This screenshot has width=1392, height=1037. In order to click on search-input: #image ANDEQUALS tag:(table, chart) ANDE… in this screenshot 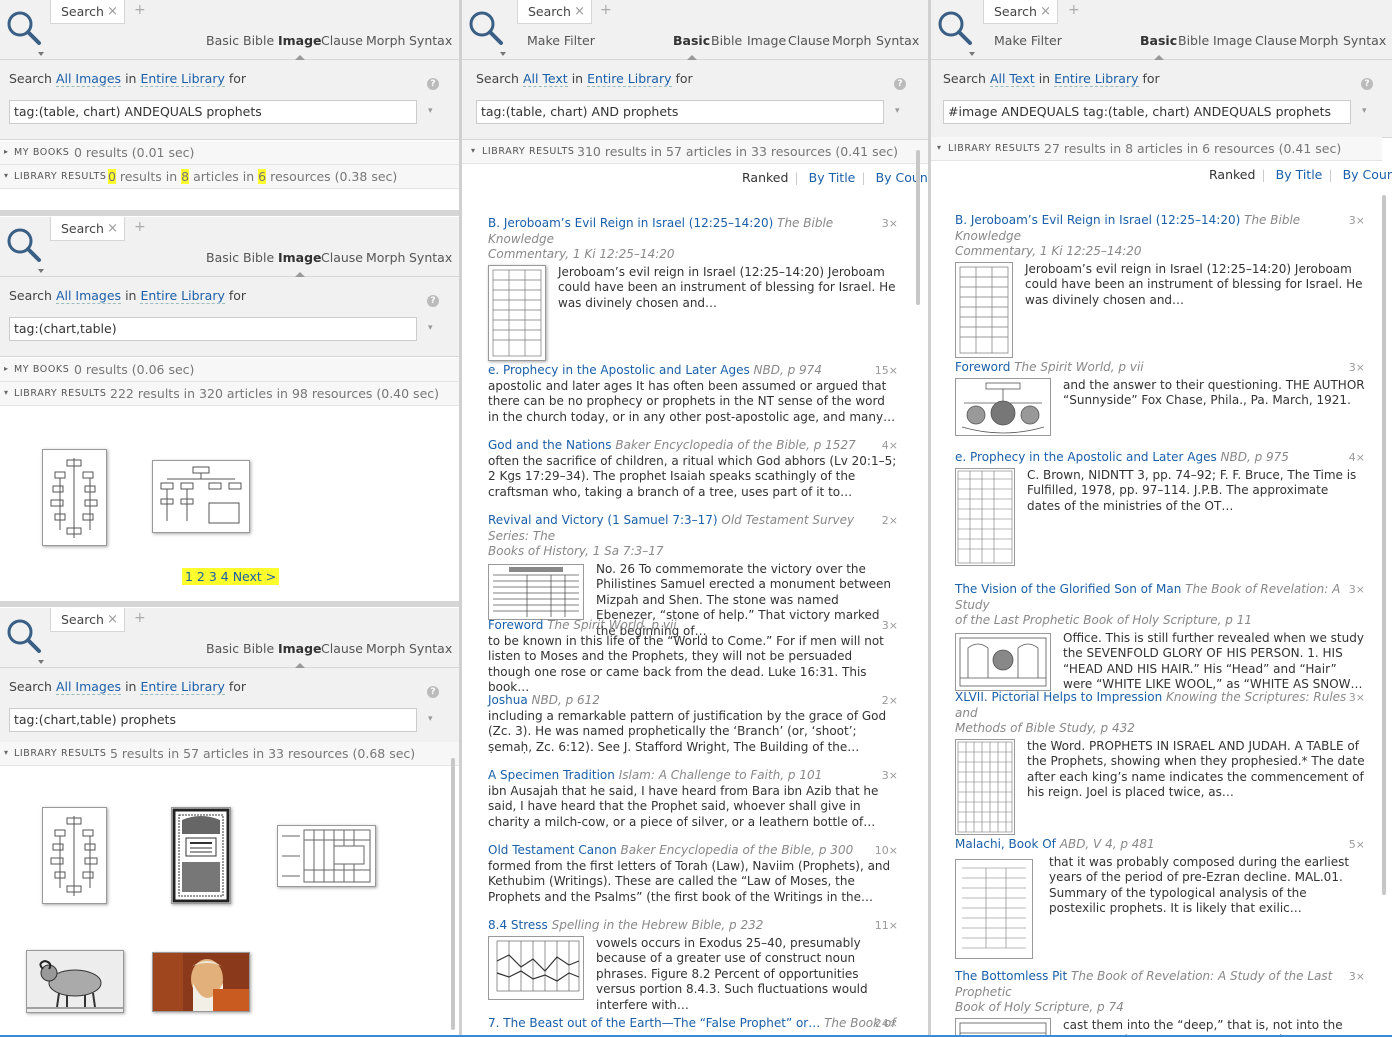, I will do `click(1147, 112)`.